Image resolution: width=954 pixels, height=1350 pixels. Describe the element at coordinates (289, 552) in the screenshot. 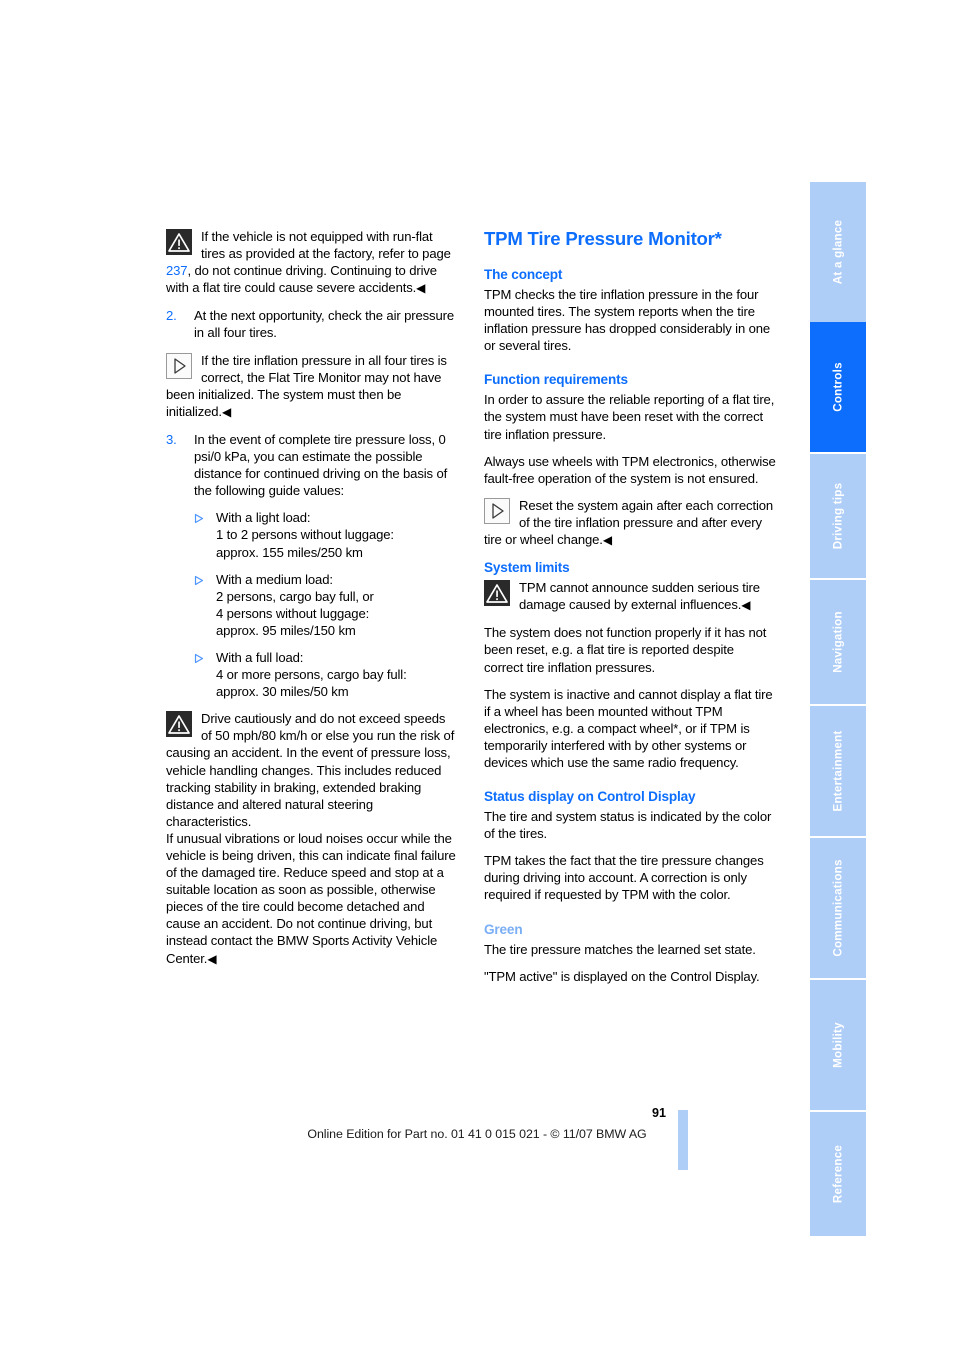

I see `bullet-line: approx. 155 miles/250 km` at that location.